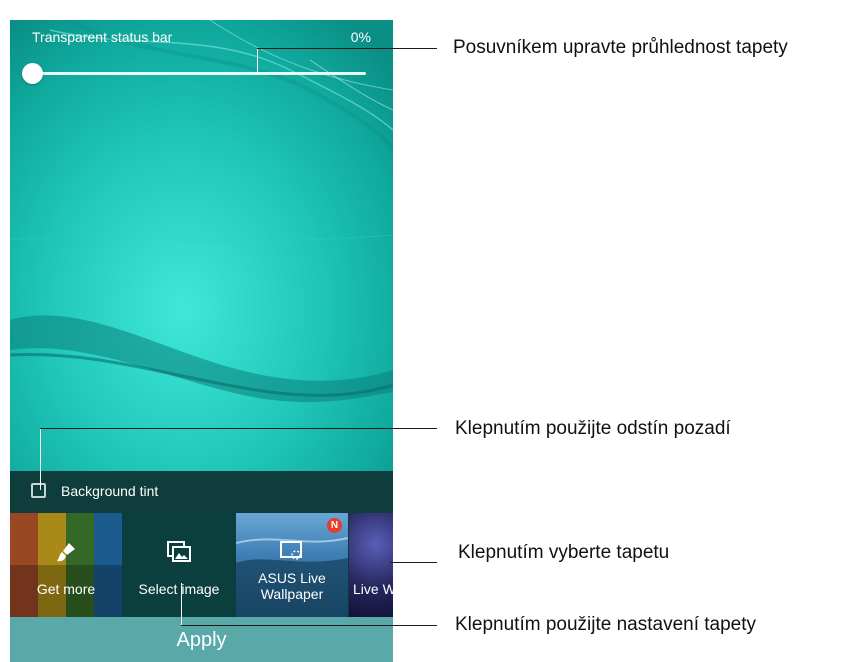  What do you see at coordinates (334, 525) in the screenshot?
I see `new-badge: N` at bounding box center [334, 525].